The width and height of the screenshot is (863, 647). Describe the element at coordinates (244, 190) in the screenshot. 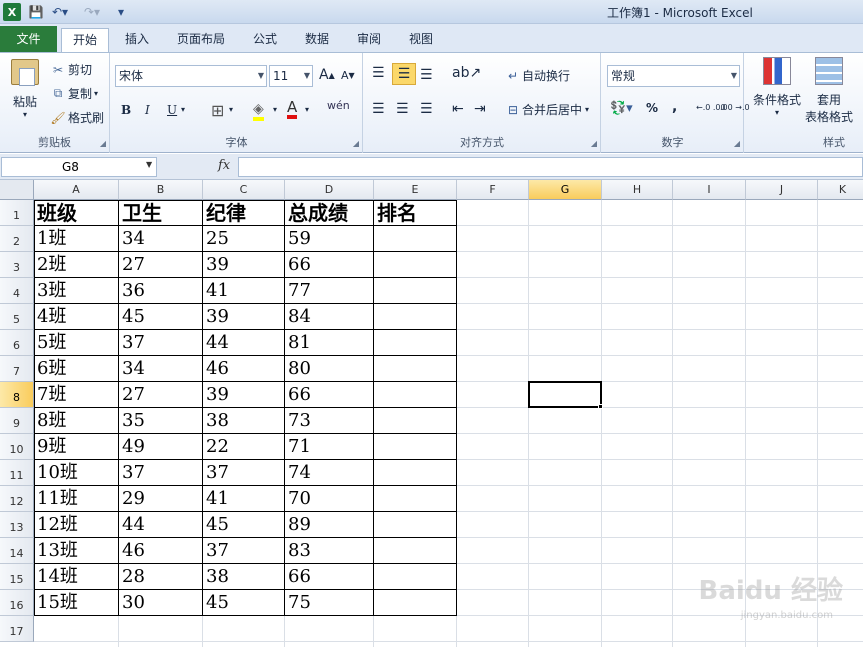

I see `column-header-c: C` at that location.